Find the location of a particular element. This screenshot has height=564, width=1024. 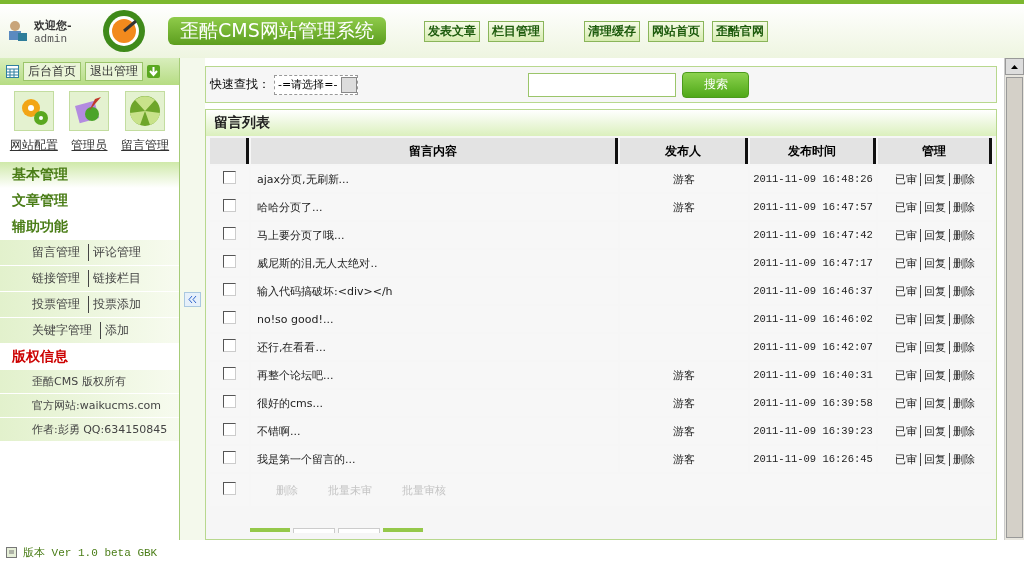

double-chevron-icon is located at coordinates (192, 299).